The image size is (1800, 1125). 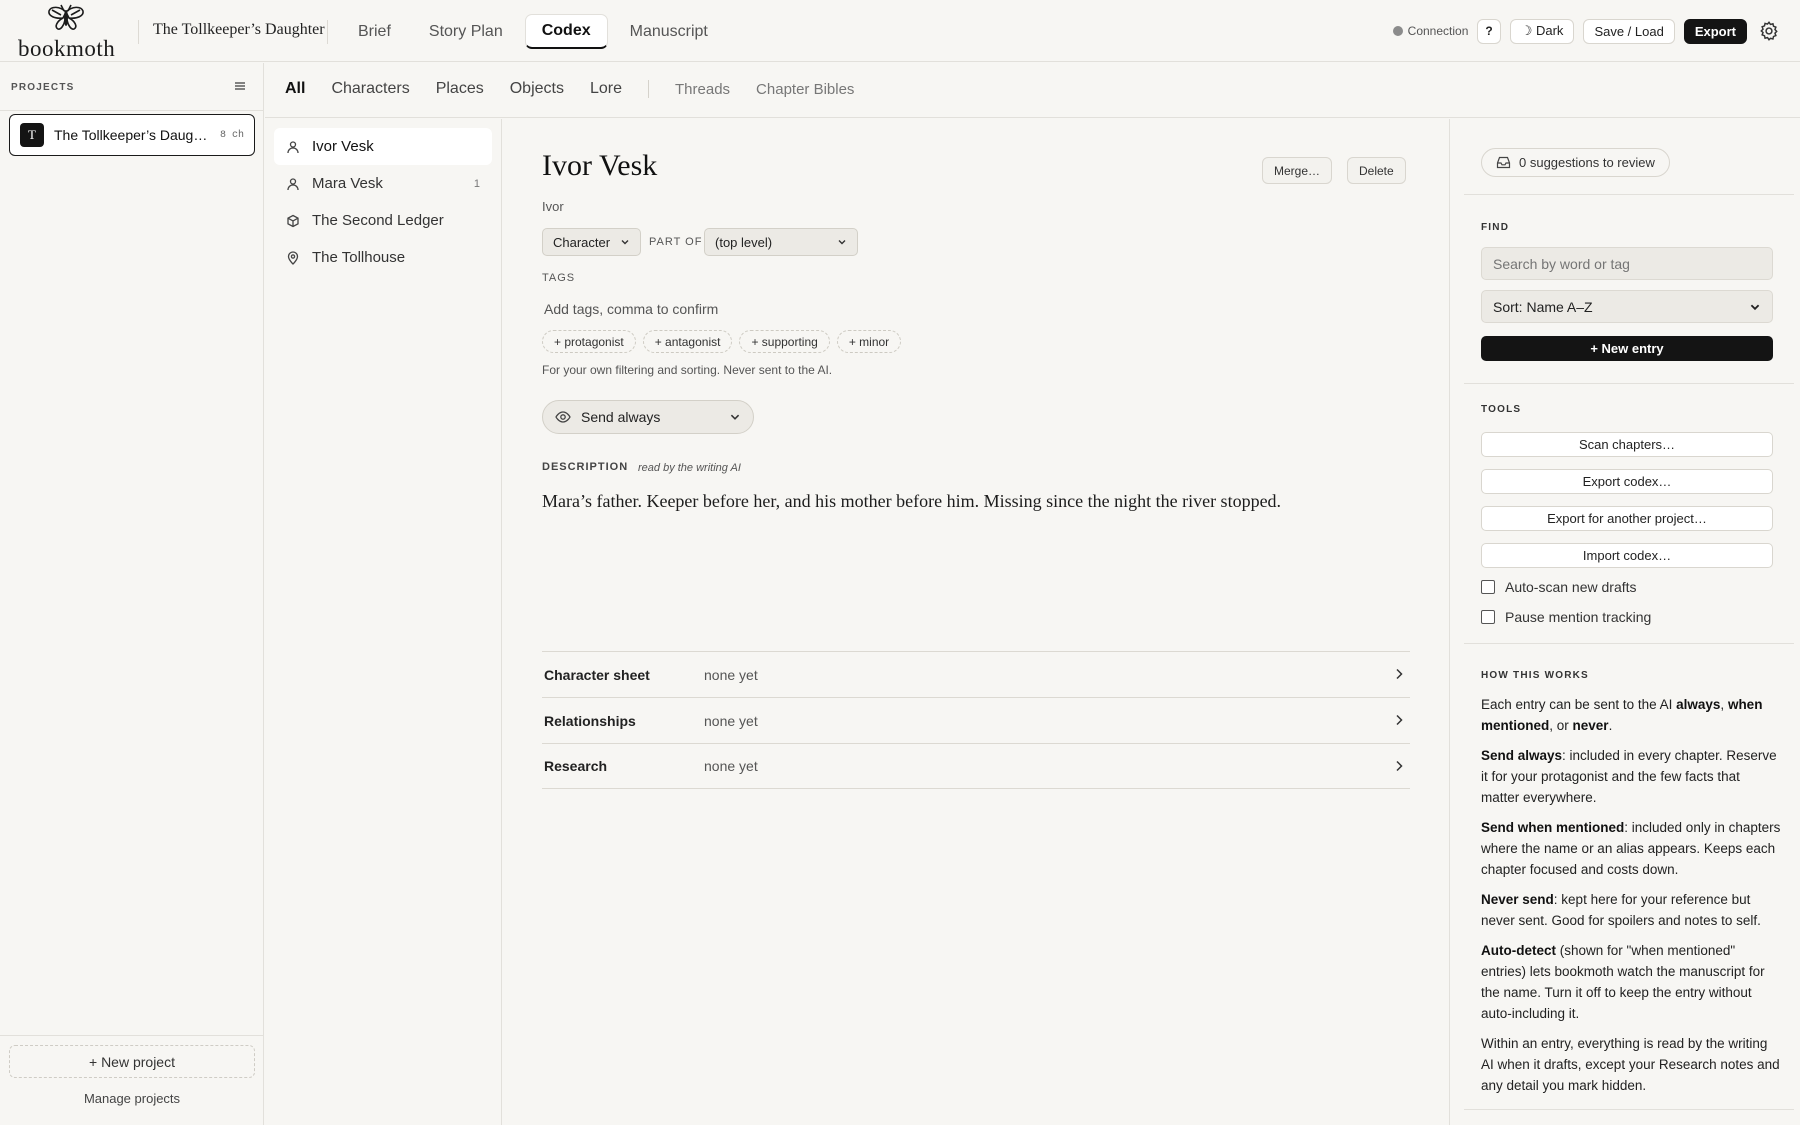 I want to click on pause-tracking-checkbox: Pause mention tracking, so click(x=1566, y=617).